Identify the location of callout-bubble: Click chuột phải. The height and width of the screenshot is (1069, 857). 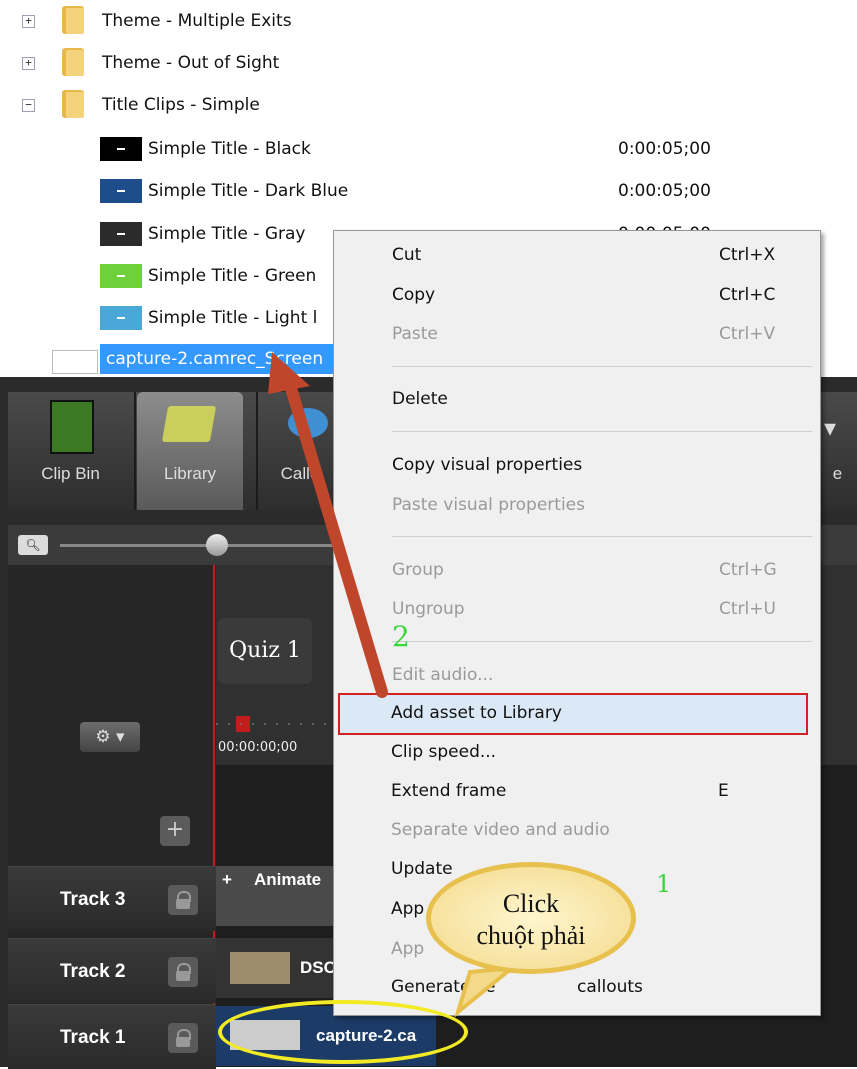
(531, 918).